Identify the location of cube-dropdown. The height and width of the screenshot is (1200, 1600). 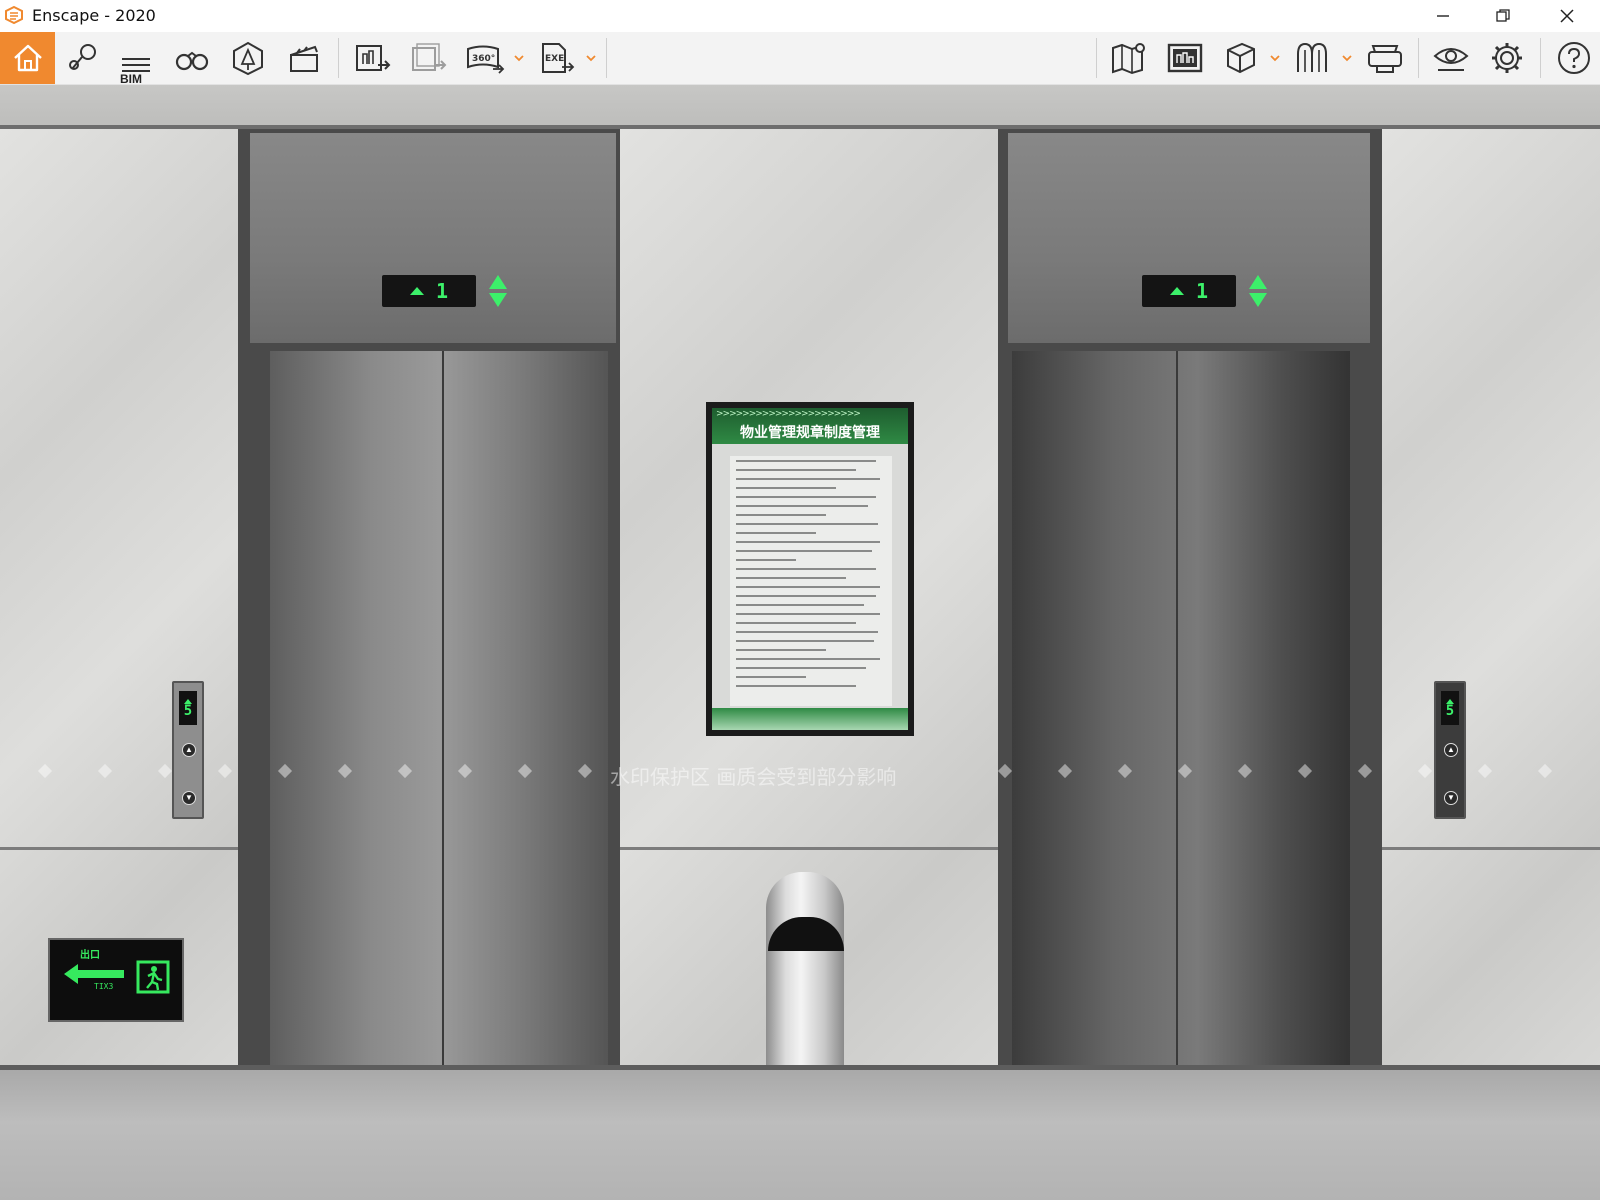
(1275, 58).